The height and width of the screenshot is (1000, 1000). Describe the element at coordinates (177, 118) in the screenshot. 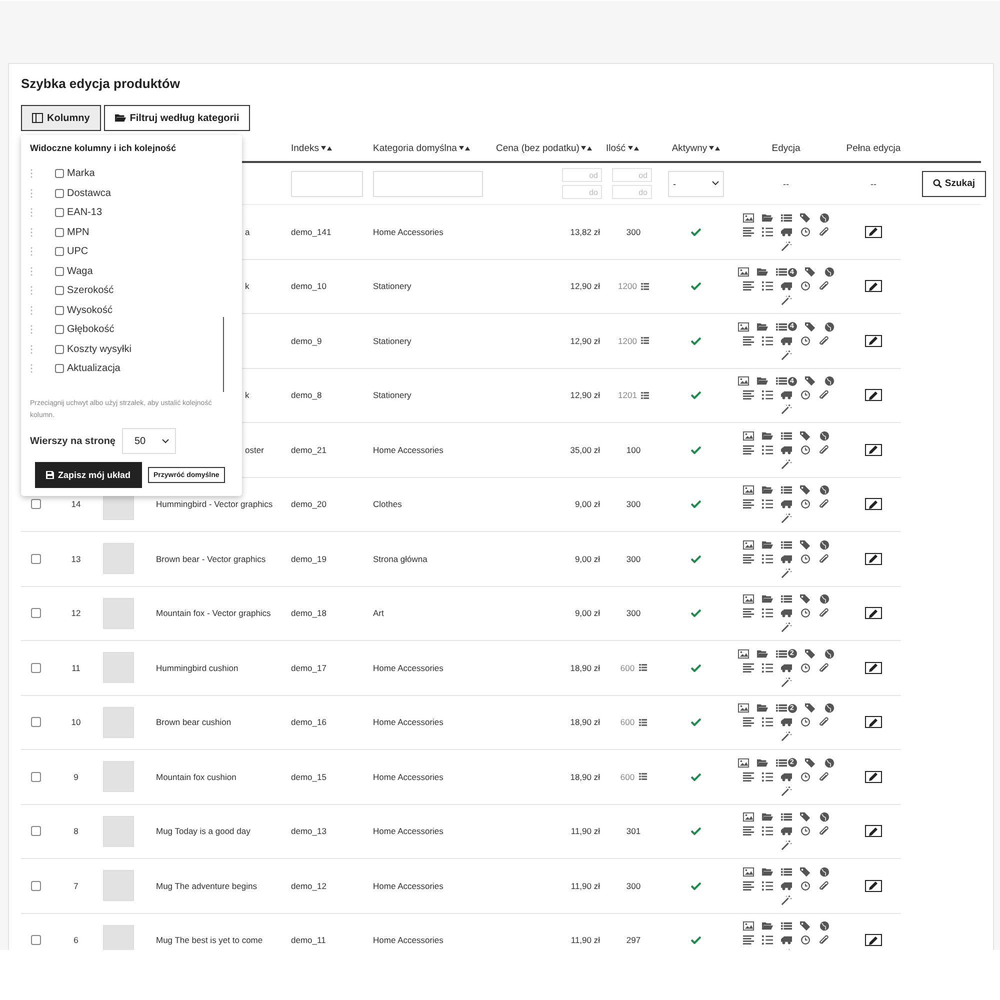

I see `category-filter-button: Filtruj według kategorii` at that location.